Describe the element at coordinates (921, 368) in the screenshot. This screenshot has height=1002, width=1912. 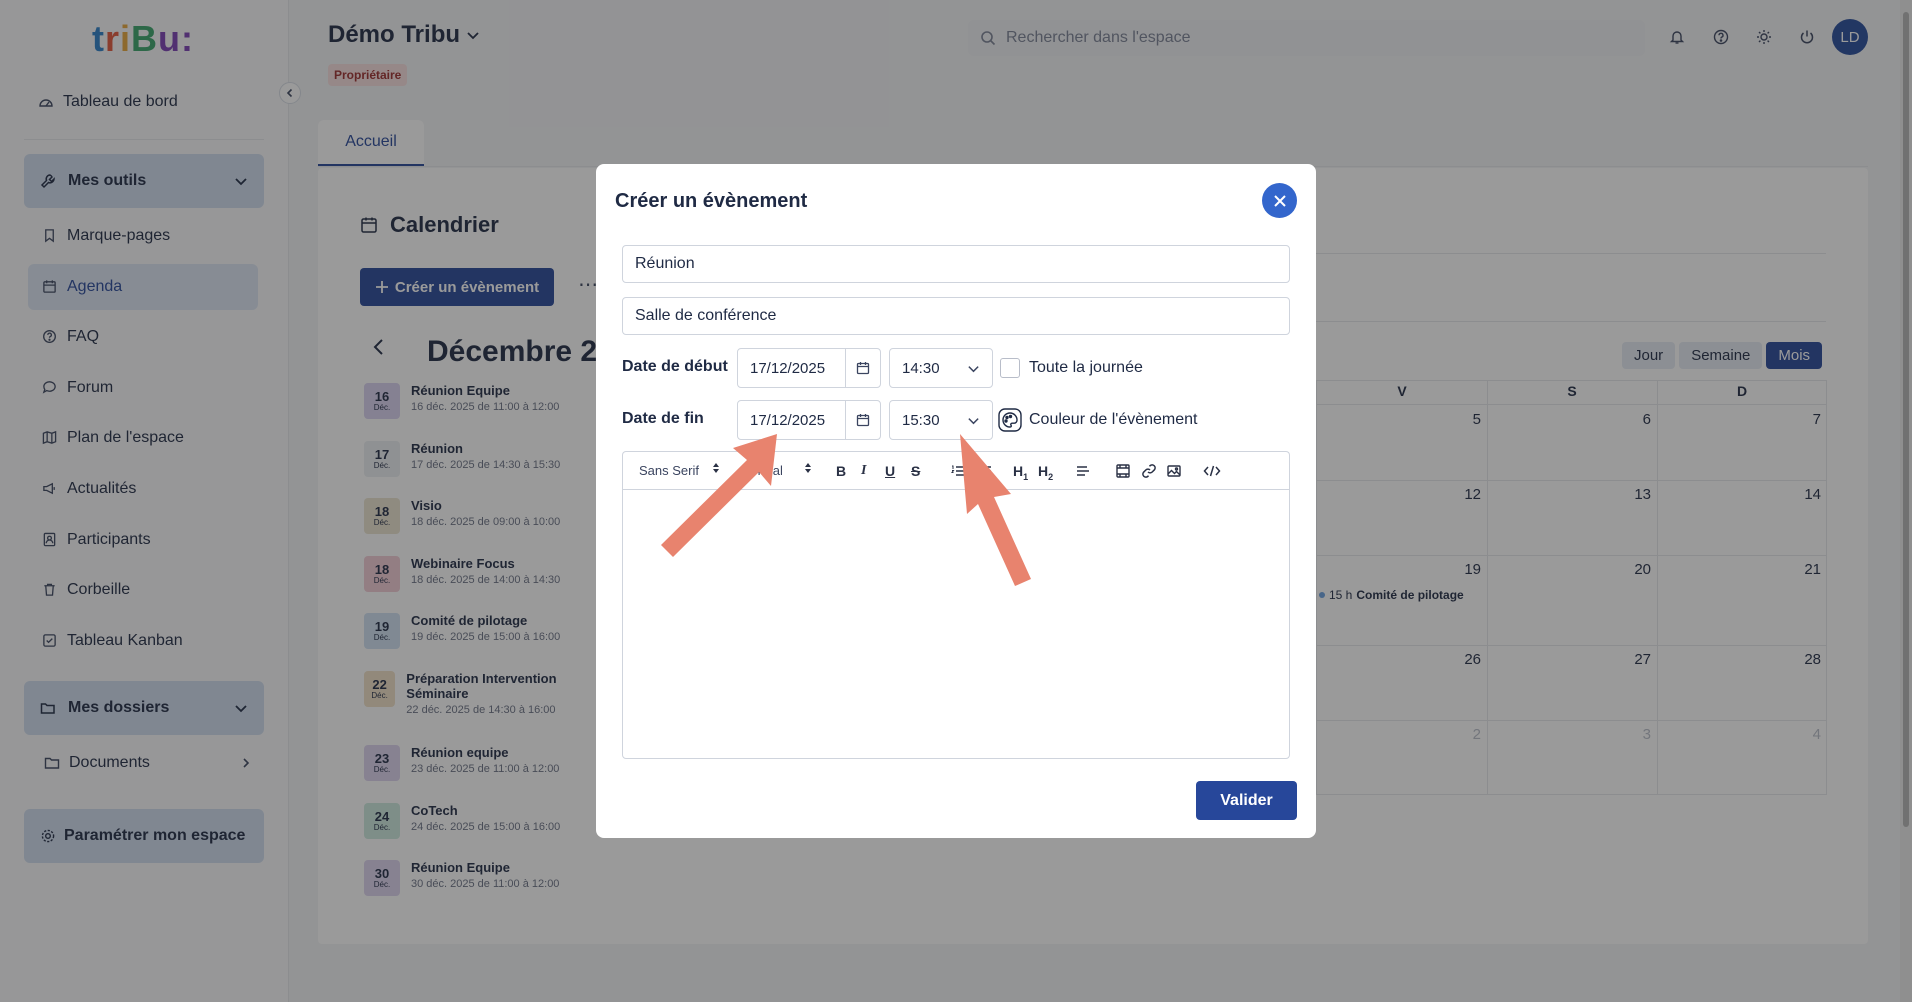
I see `start-time-value: 14:30` at that location.